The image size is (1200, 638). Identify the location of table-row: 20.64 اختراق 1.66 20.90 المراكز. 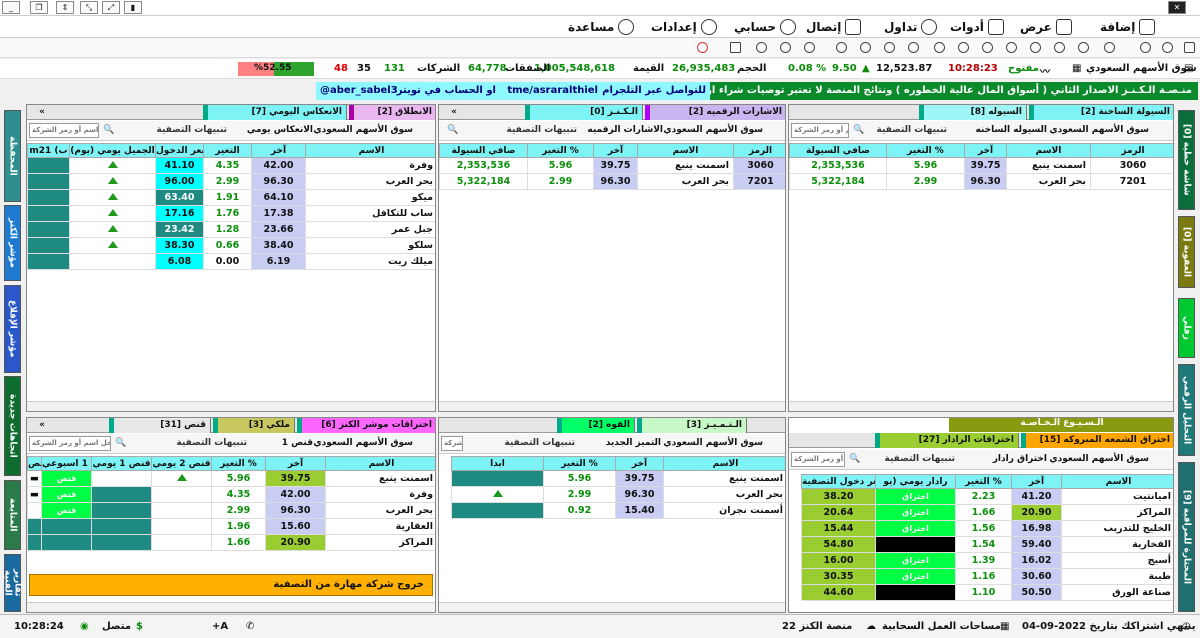
(987, 512).